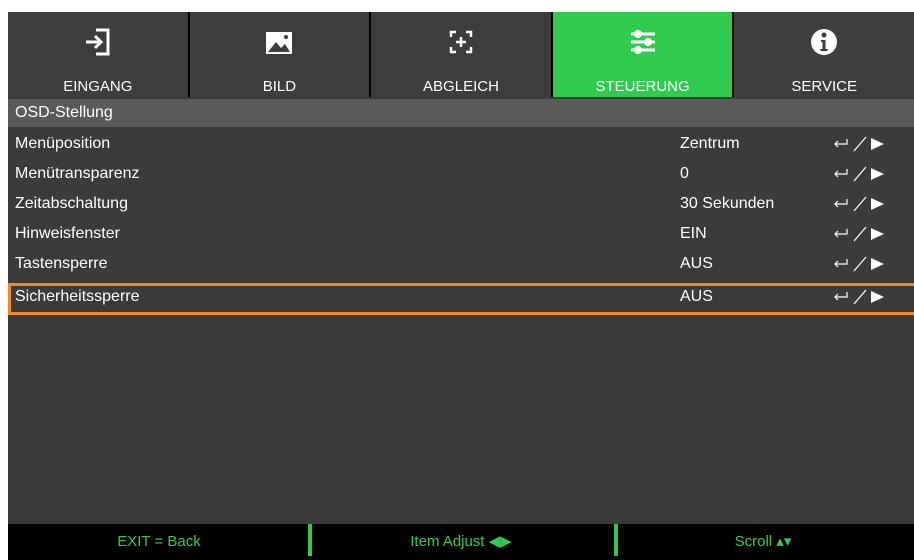  I want to click on image-icon, so click(279, 43).